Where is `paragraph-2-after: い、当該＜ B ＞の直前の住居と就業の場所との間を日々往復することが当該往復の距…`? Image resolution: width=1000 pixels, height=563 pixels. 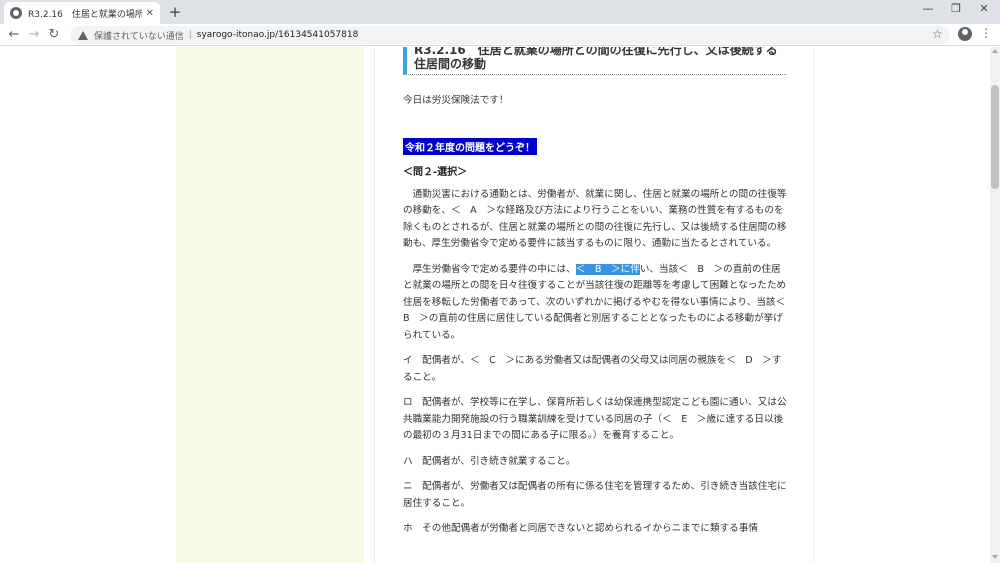 paragraph-2-after: い、当該＜ B ＞の直前の住居と就業の場所との間を日々往復することが当該往復の距… is located at coordinates (599, 302).